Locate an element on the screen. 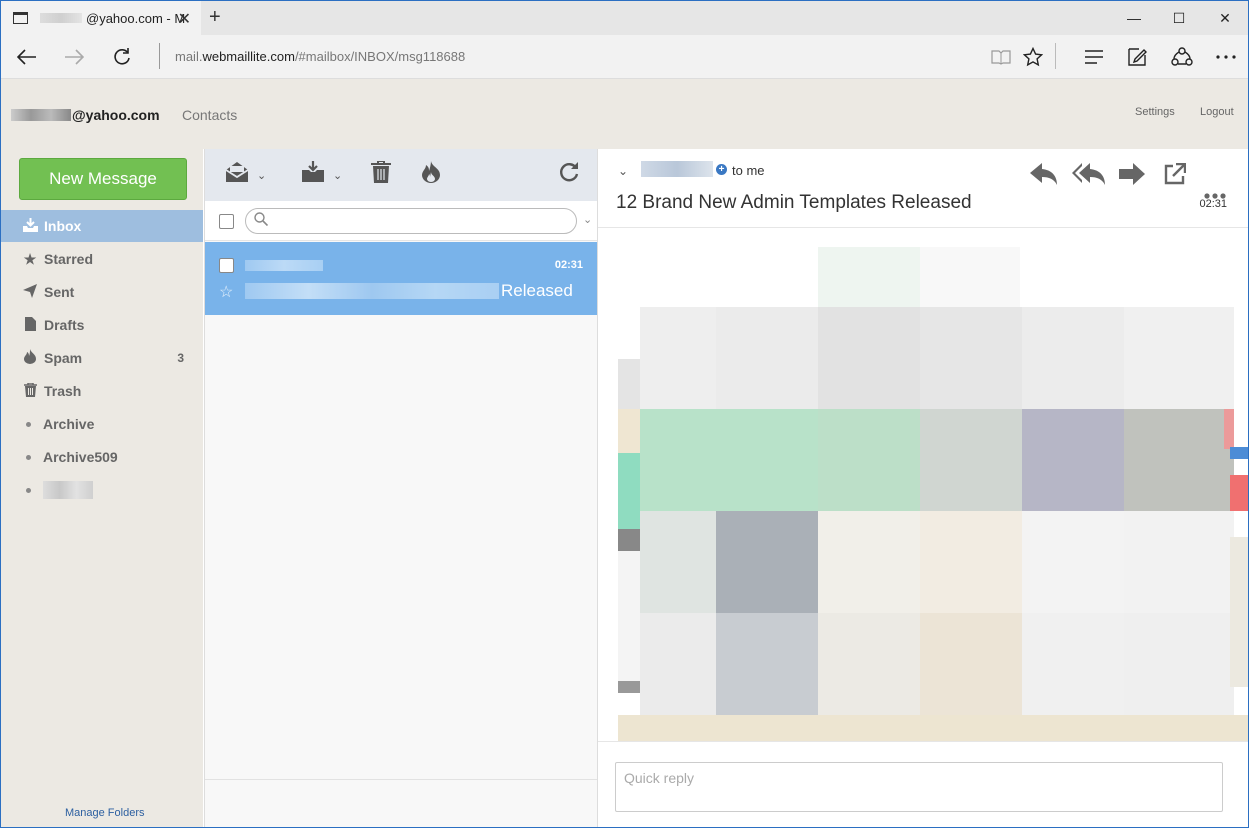  trash-icon is located at coordinates (30, 390).